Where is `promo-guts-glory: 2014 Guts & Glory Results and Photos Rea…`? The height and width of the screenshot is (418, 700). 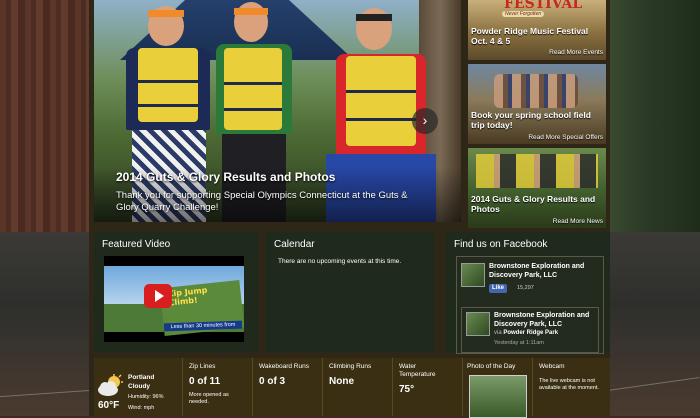 promo-guts-glory: 2014 Guts & Glory Results and Photos Rea… is located at coordinates (537, 188).